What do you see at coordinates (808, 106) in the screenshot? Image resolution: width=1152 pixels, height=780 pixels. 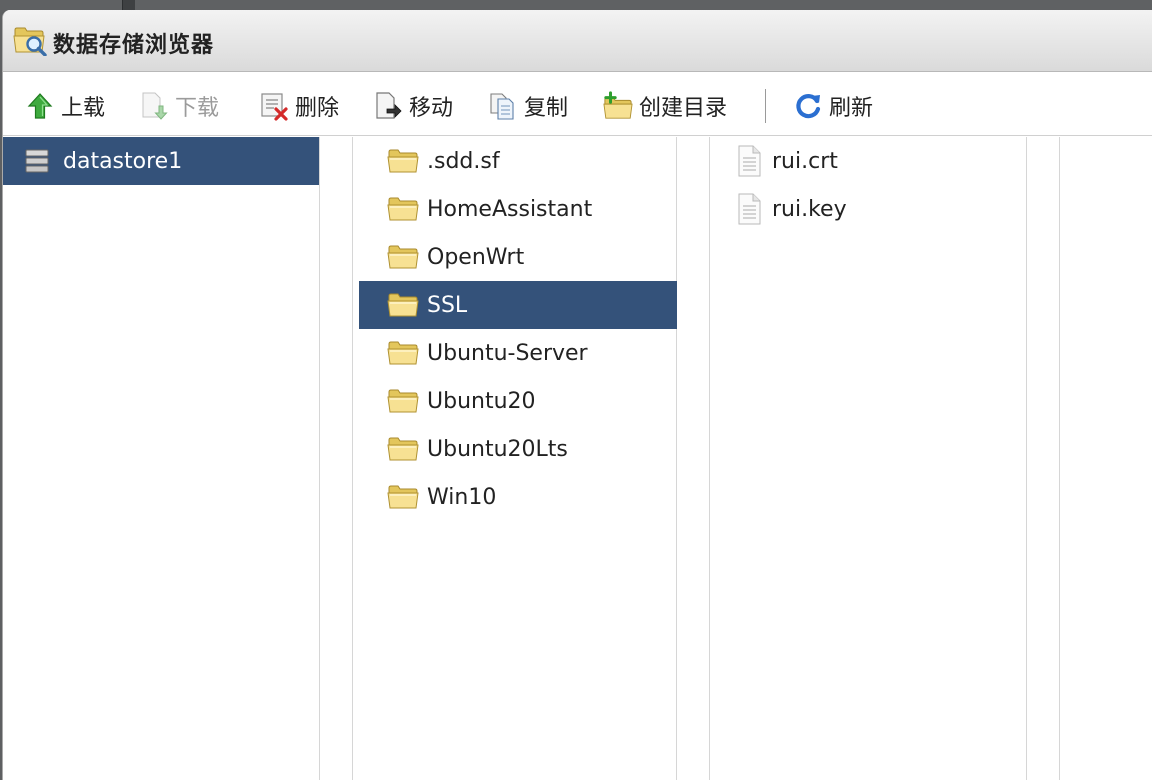 I see `refresh-icon` at bounding box center [808, 106].